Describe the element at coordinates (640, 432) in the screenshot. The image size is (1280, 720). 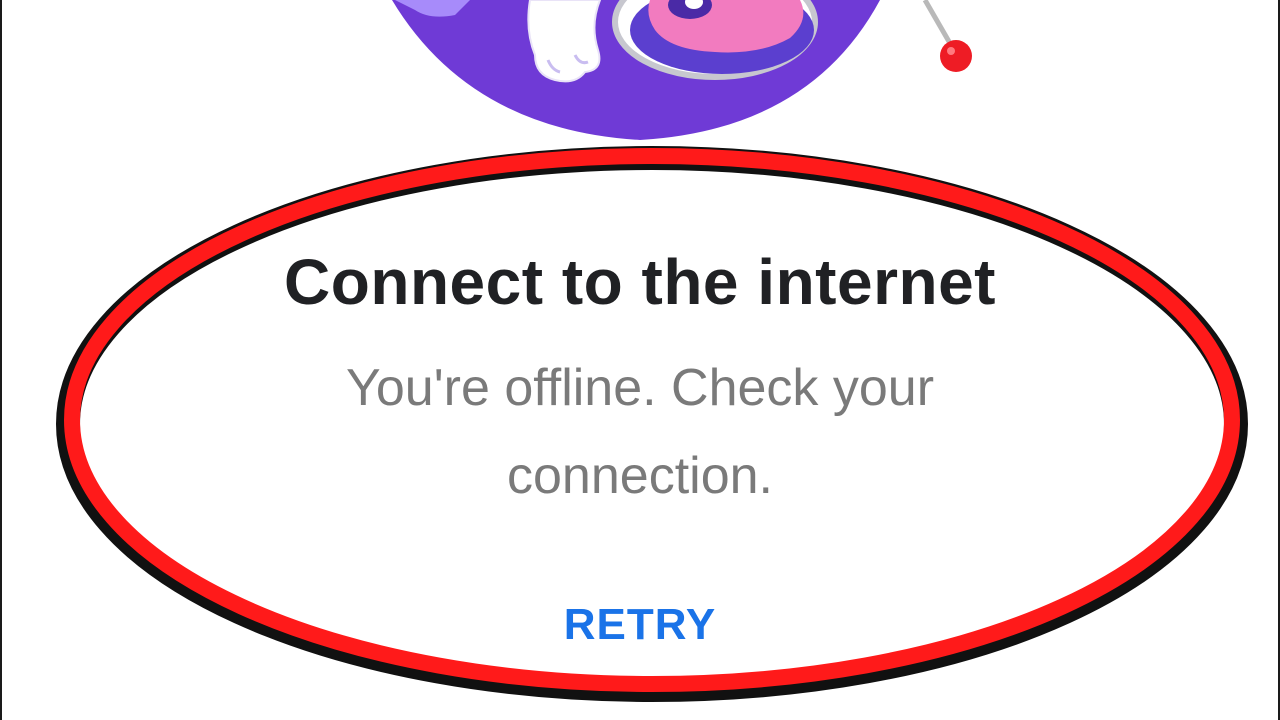
I see `dialog-message: You're offline. Check your connection.` at that location.